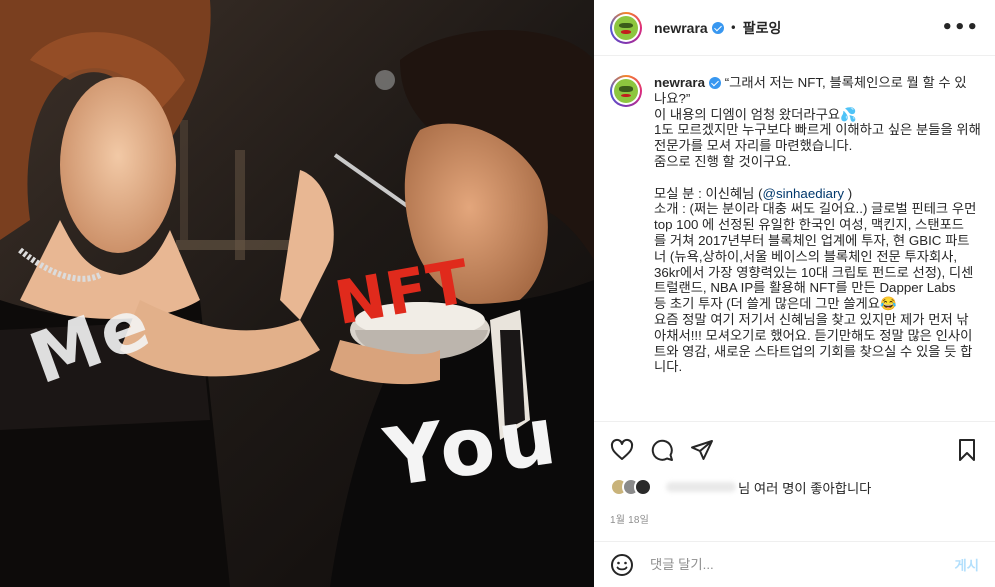 The image size is (995, 587). What do you see at coordinates (806, 256) in the screenshot?
I see `caption-line: 너 (뉴욕,상하이,서울 베이스의 블록체인 전문 투자회사,` at bounding box center [806, 256].